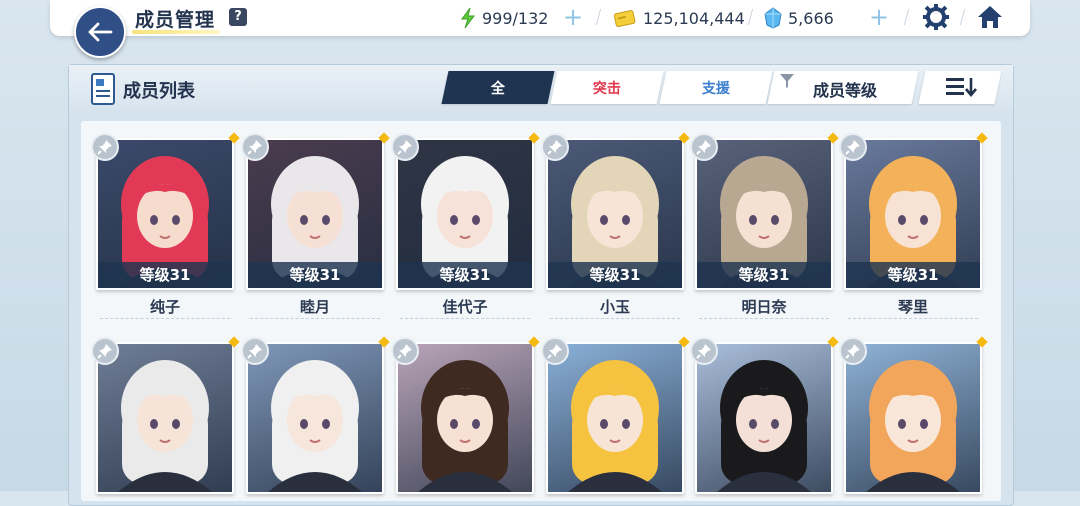  Describe the element at coordinates (787, 81) in the screenshot. I see `filter-icon` at that location.